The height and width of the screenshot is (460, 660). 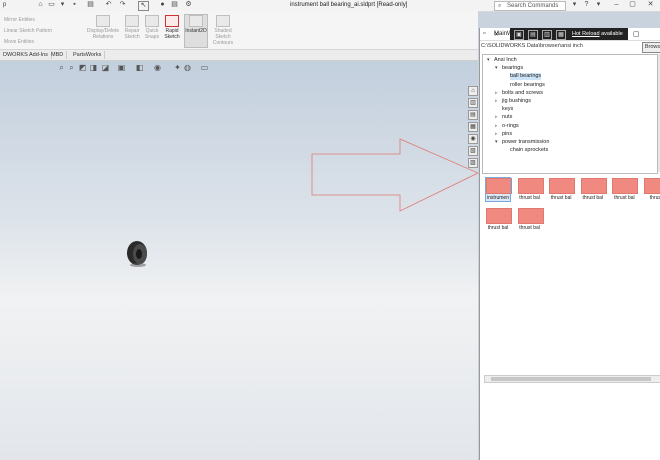 I want to click on part-thumbnail-label: thrust, so click(x=654, y=198).